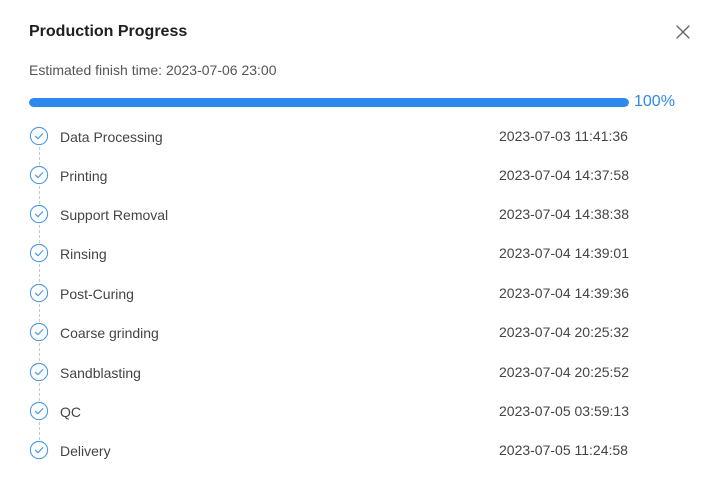  I want to click on step-label: Support Removal, so click(114, 215).